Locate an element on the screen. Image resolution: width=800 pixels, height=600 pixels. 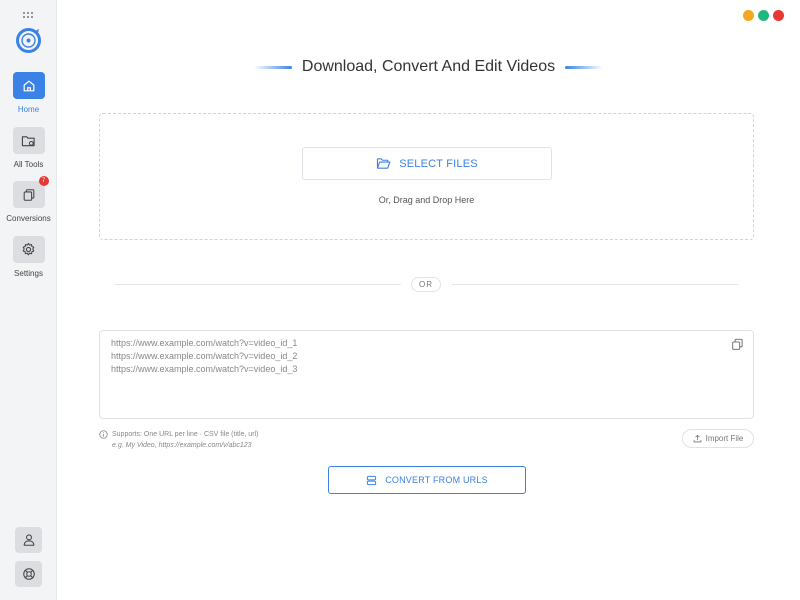
gear-icon is located at coordinates (28, 249).